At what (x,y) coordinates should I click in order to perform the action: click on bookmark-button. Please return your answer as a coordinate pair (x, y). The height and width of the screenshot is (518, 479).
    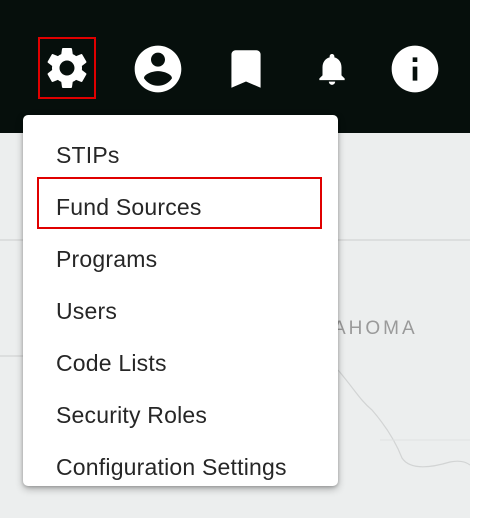
    Looking at the image, I should click on (246, 69).